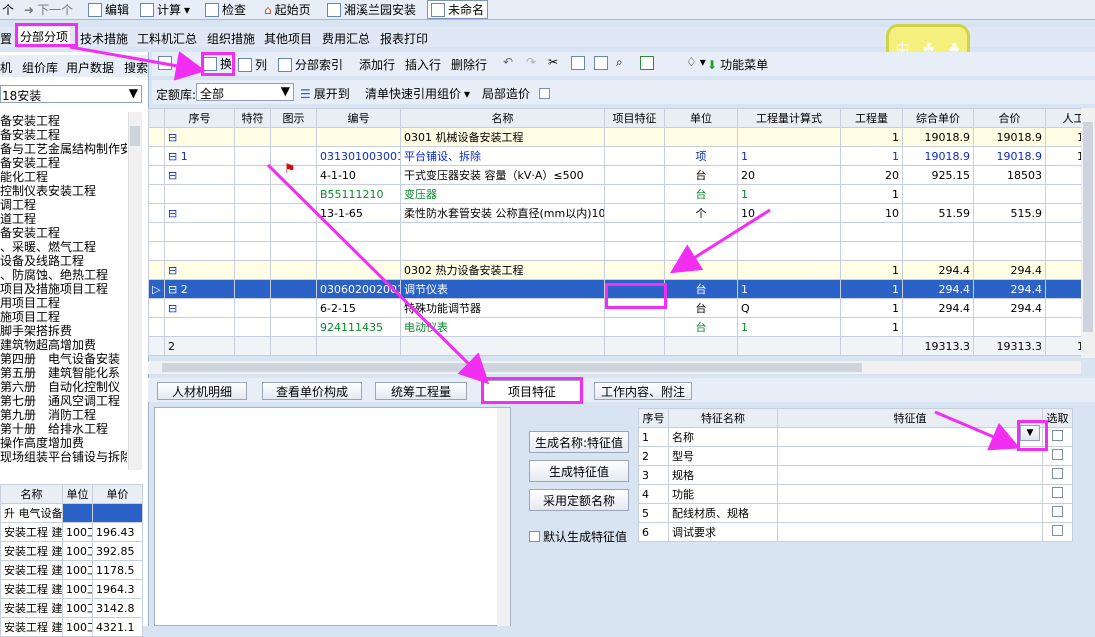 The width and height of the screenshot is (1095, 637). What do you see at coordinates (722, 240) in the screenshot?
I see `arrow-to-feature-cell` at bounding box center [722, 240].